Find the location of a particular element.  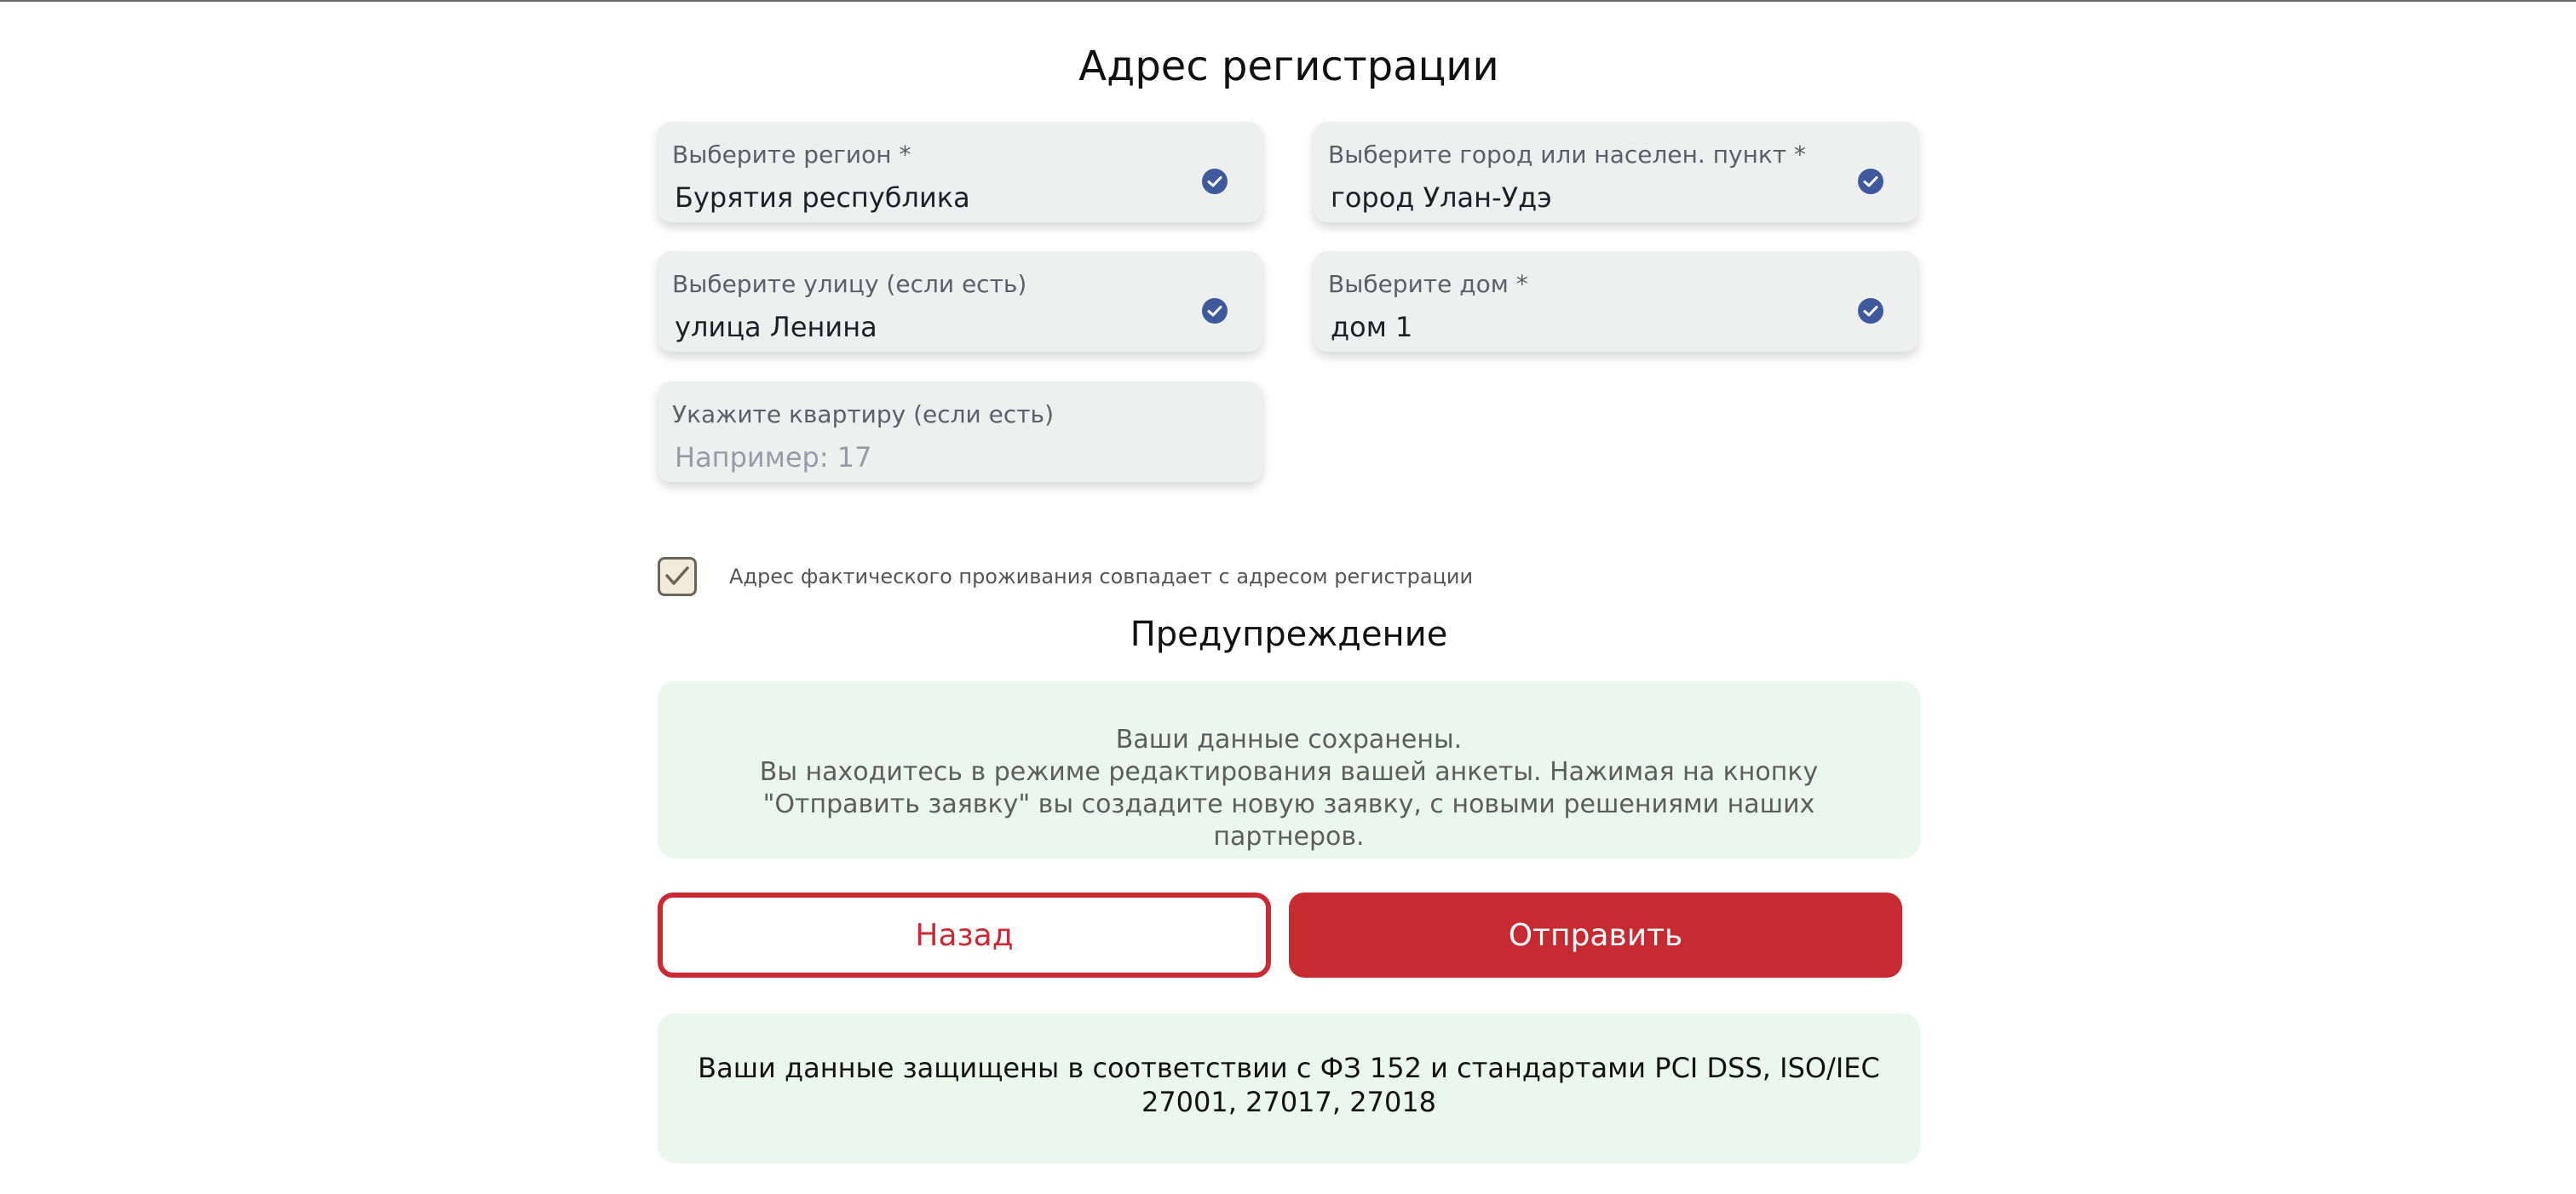

same-address-checkbox is located at coordinates (678, 576).